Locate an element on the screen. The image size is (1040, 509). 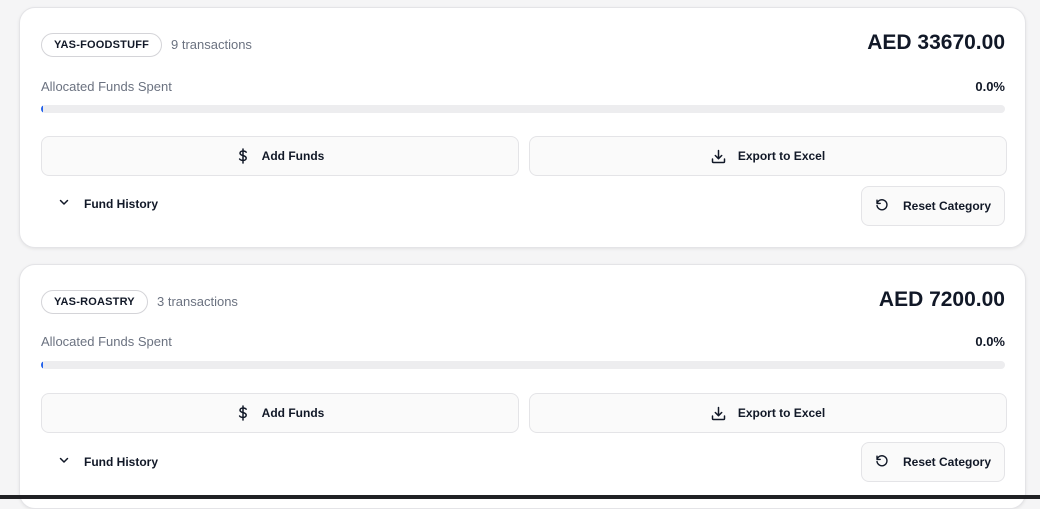
category-amount: AED 33670.00 is located at coordinates (936, 42).